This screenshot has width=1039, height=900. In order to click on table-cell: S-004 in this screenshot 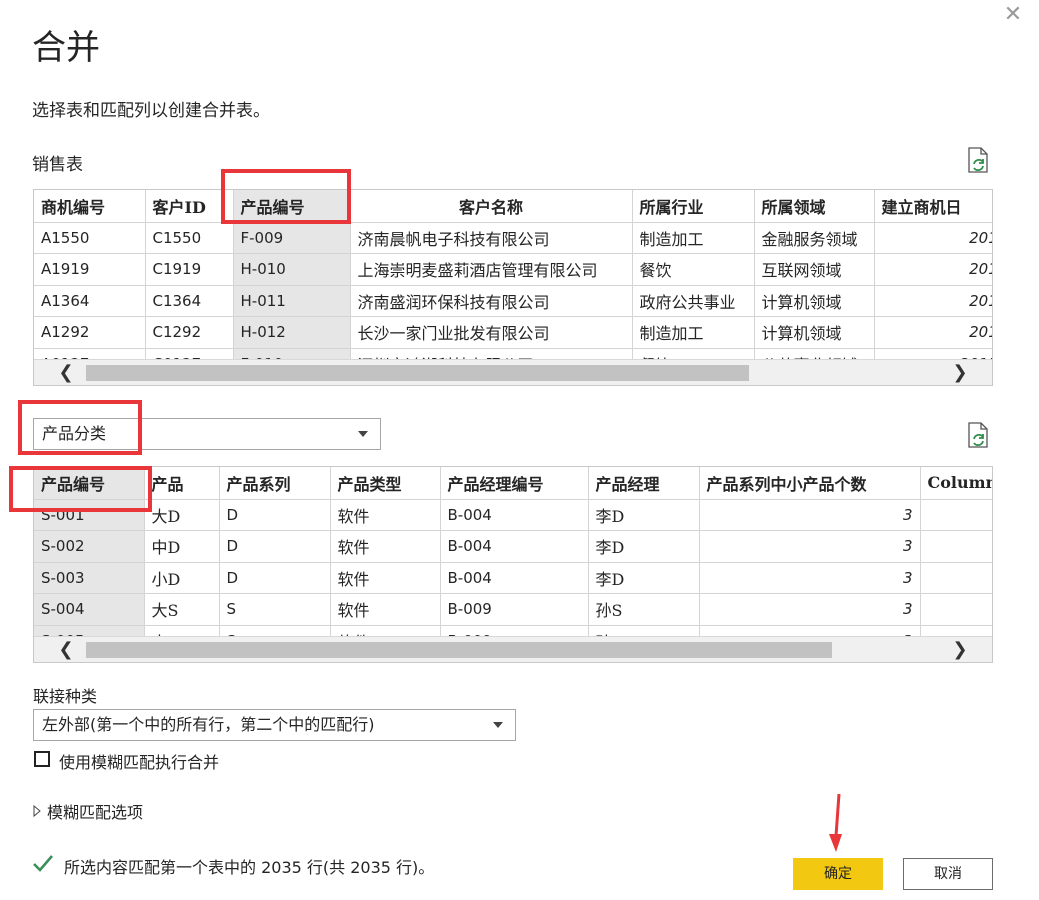, I will do `click(89, 609)`.